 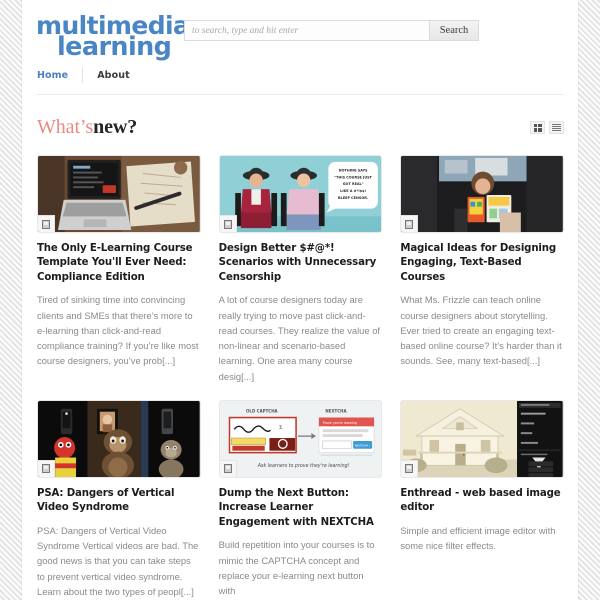 I want to click on house-image-editor-image, so click(x=482, y=438).